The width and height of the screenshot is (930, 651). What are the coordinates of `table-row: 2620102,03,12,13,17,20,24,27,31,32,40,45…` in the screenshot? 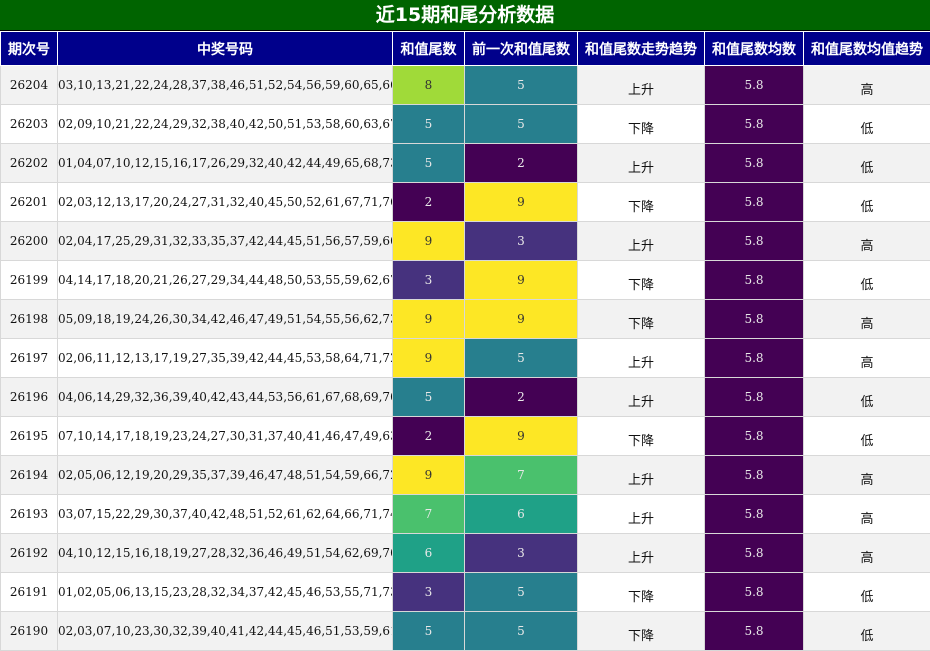 It's located at (465, 202).